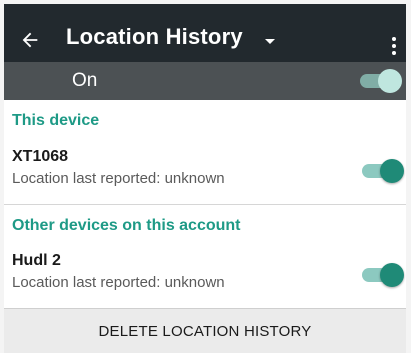 This screenshot has height=353, width=411. I want to click on master-switch-bar: On, so click(205, 81).